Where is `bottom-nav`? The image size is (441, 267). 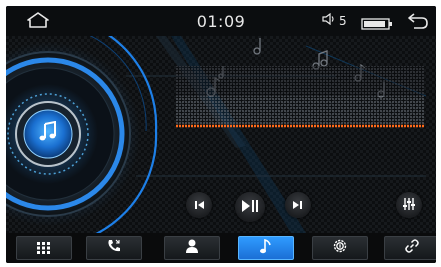
bottom-nav is located at coordinates (221, 248).